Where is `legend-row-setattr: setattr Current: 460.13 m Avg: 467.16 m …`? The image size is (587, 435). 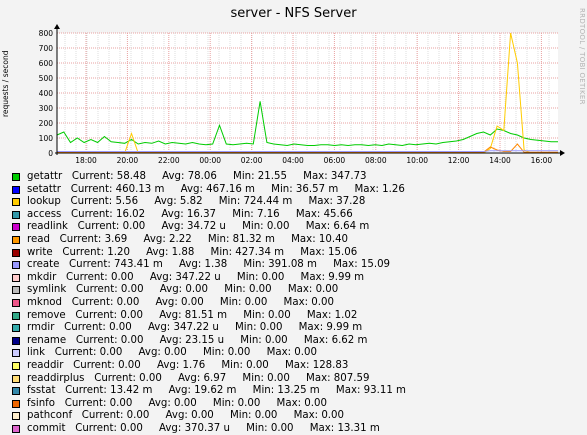 legend-row-setattr: setattr Current: 460.13 m Avg: 467.16 m … is located at coordinates (297, 190).